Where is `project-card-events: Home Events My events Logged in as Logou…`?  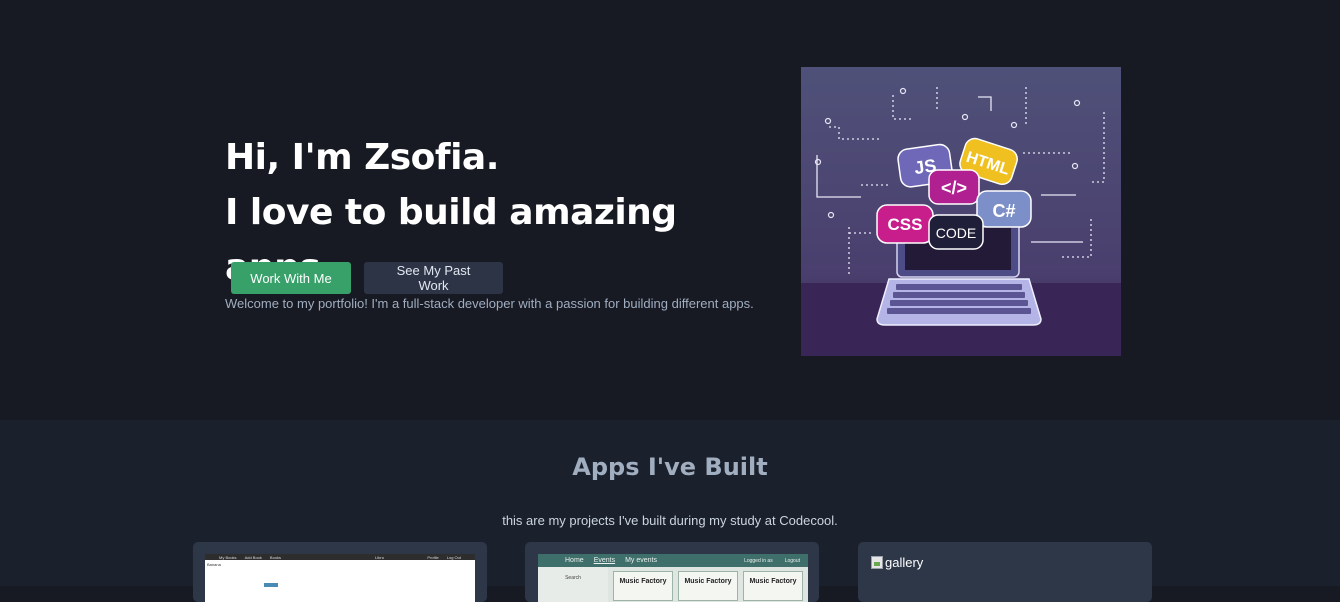
project-card-events: Home Events My events Logged in as Logou… is located at coordinates (672, 572).